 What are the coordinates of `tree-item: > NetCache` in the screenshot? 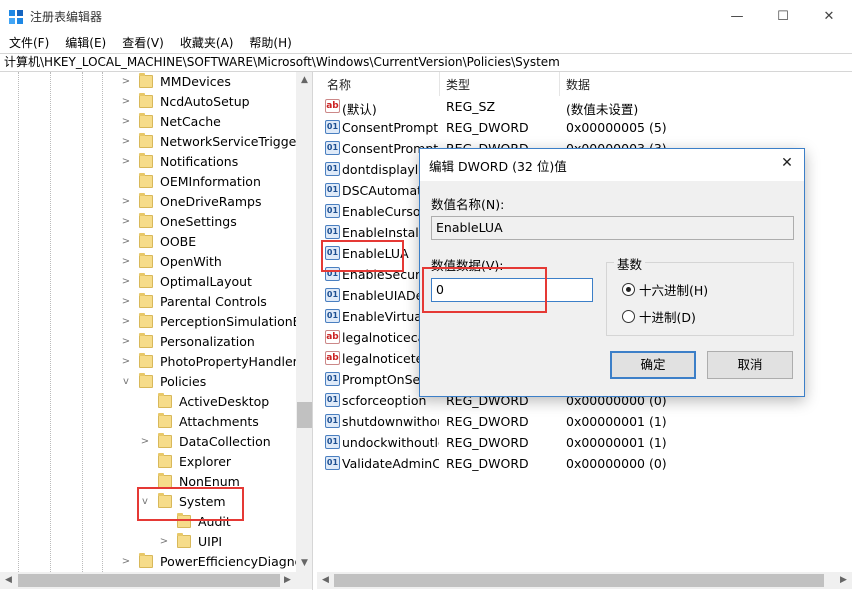 It's located at (148, 122).